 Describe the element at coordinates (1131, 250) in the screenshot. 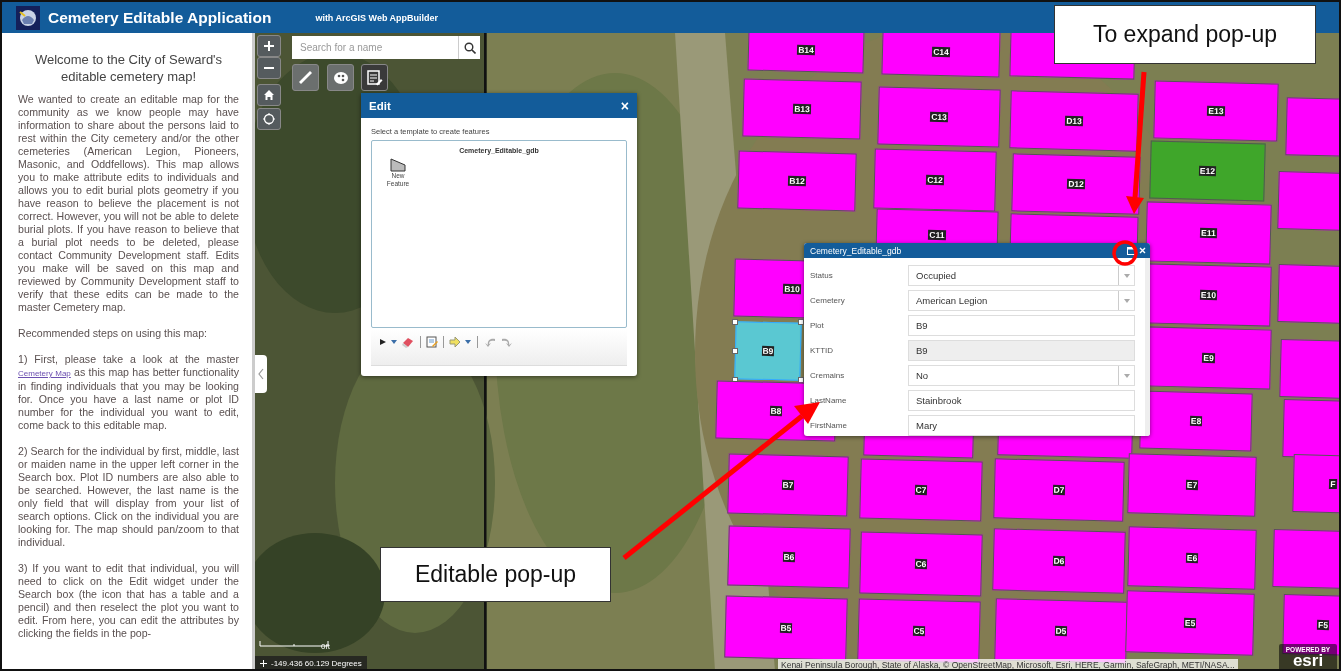

I see `maximize-button` at that location.